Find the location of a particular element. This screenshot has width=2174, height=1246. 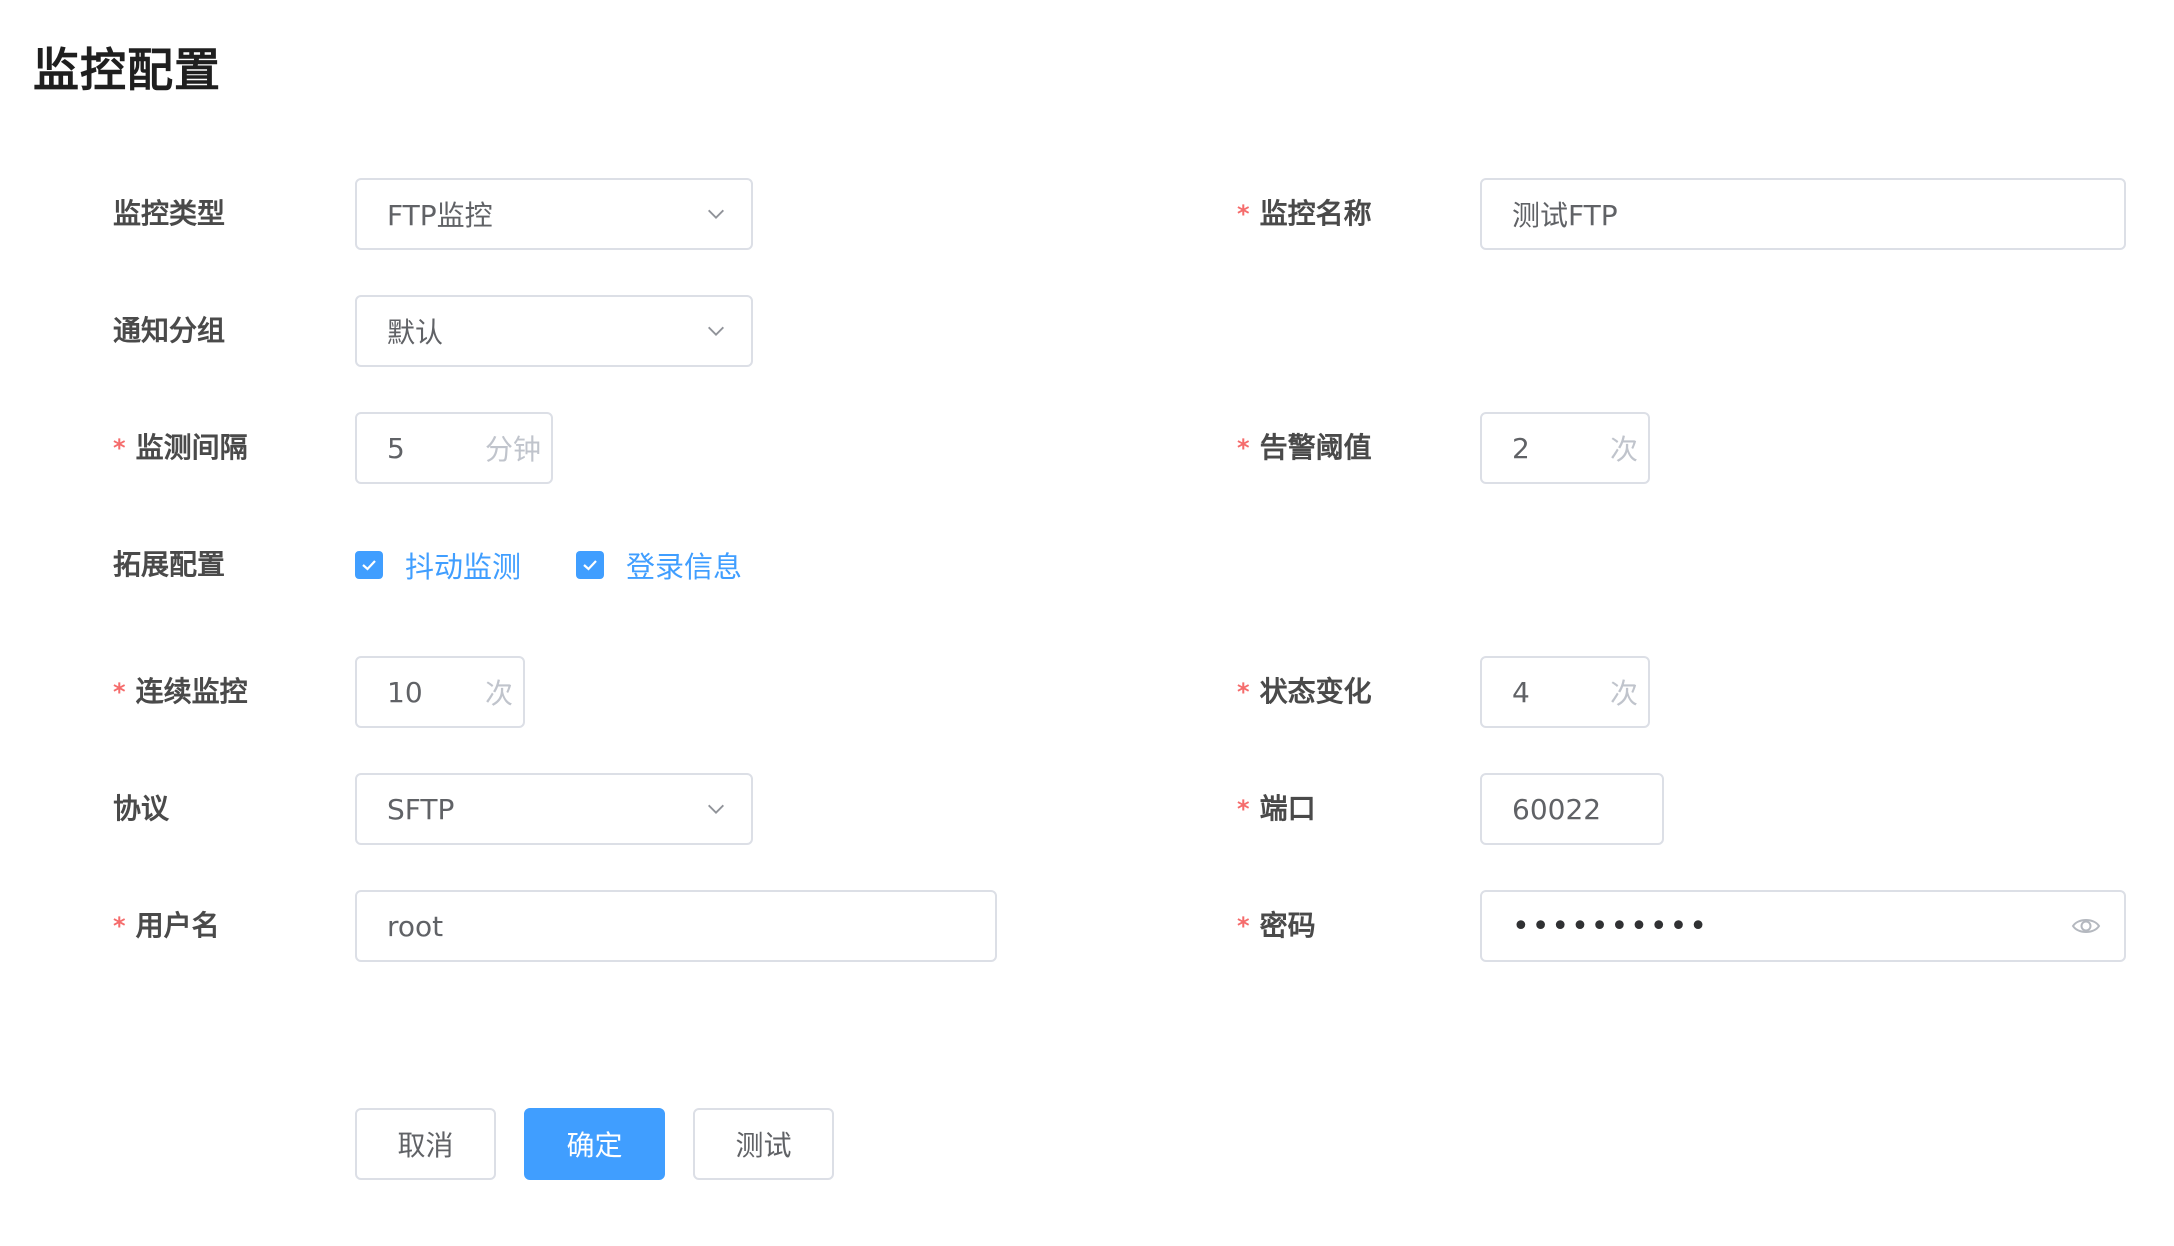

jitter-monitor-checkbox: 抖动监测 is located at coordinates (438, 565).